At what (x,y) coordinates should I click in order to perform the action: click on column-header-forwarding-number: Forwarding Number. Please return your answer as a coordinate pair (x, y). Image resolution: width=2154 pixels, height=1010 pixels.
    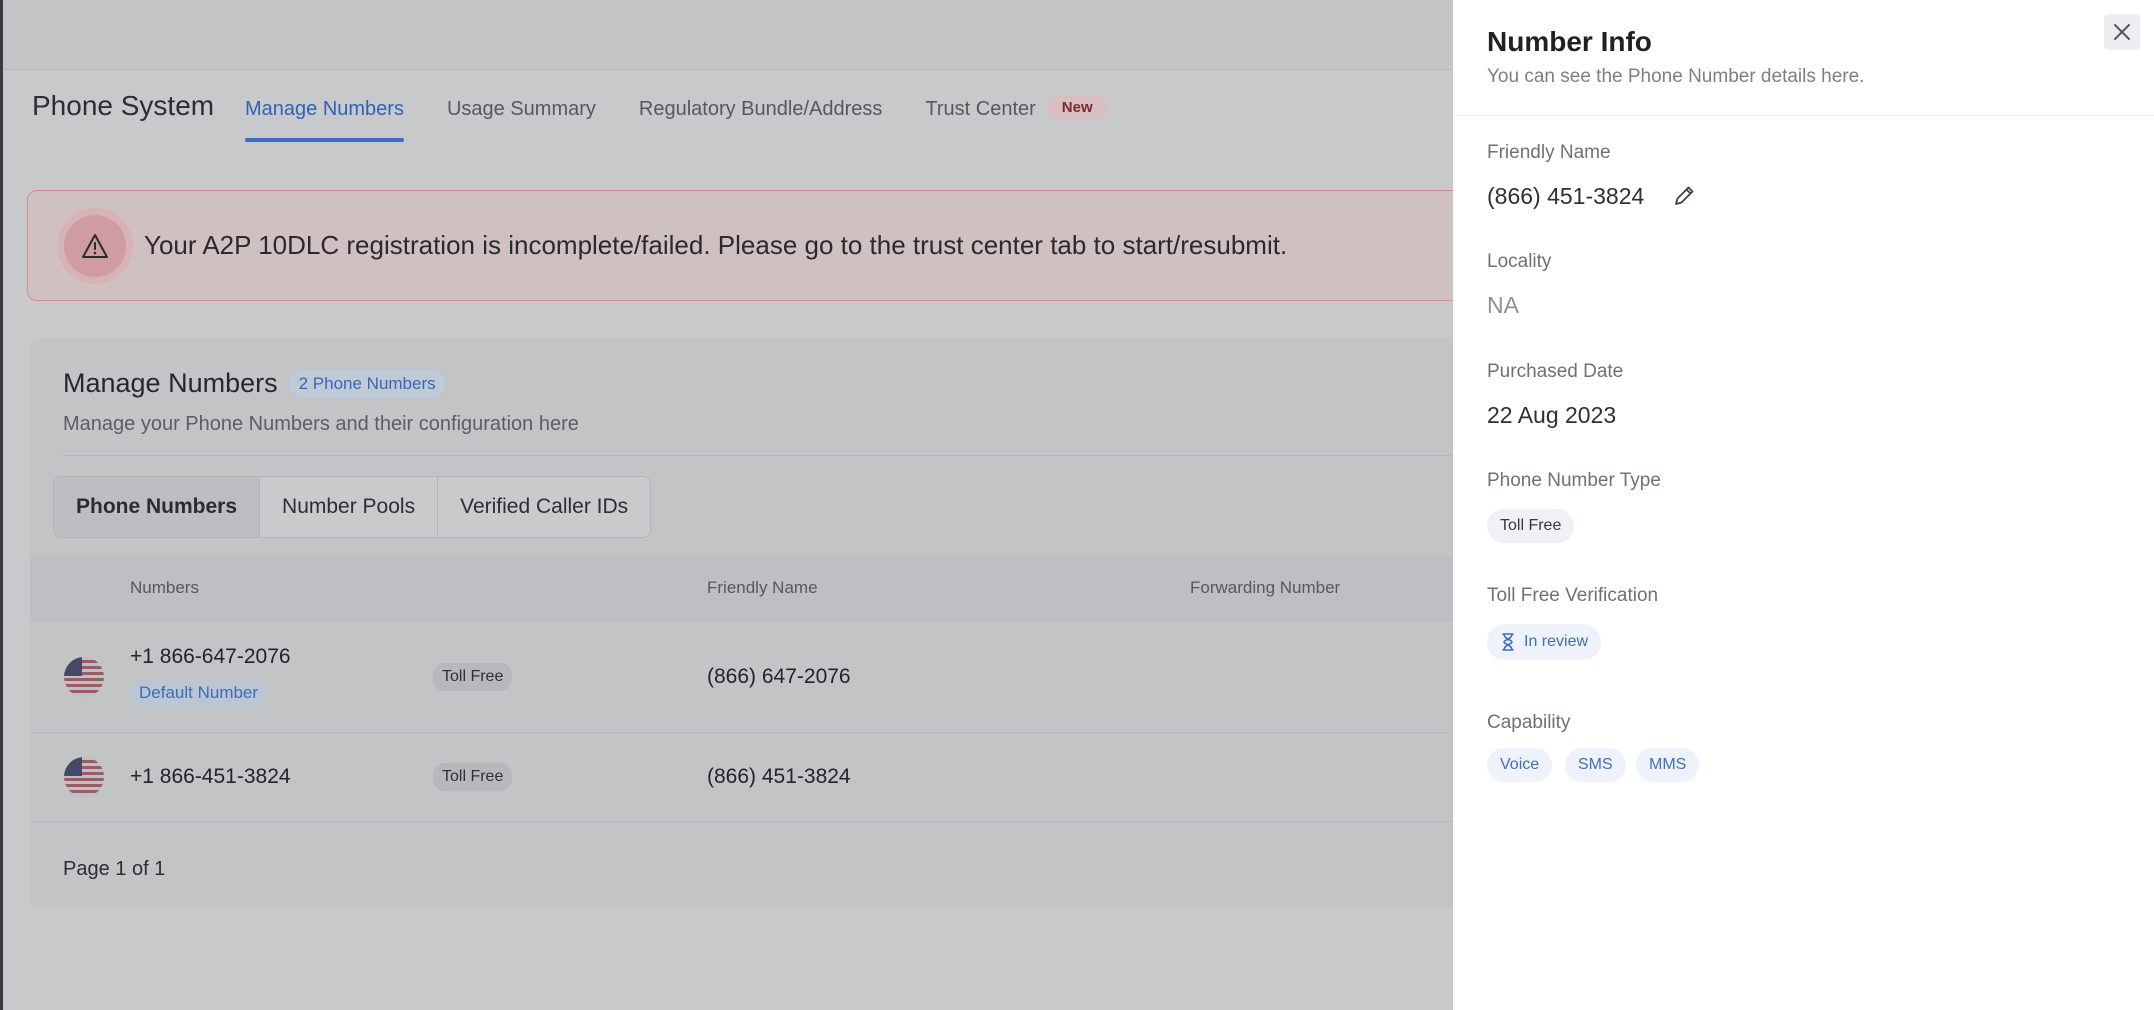
    Looking at the image, I should click on (1265, 587).